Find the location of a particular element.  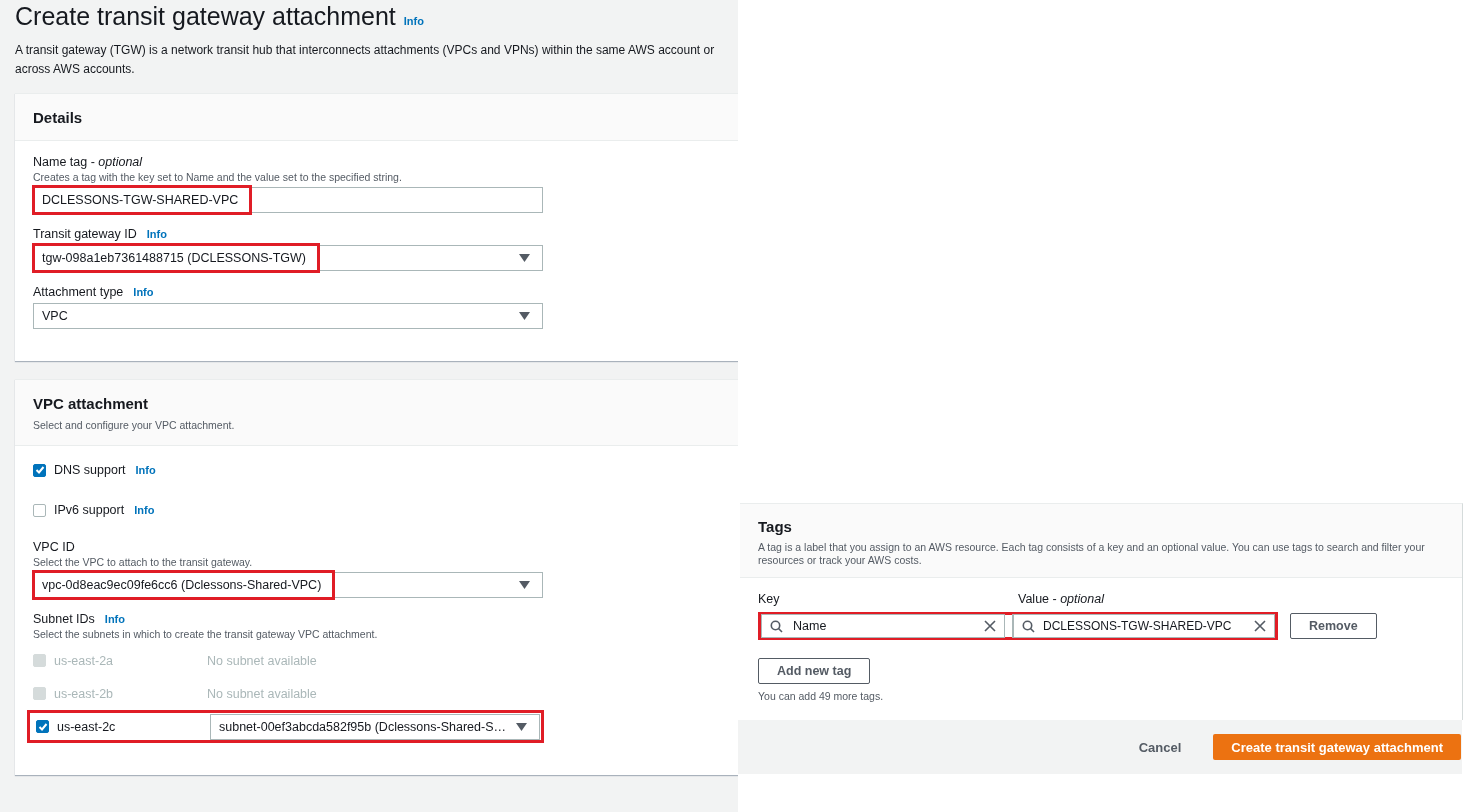

field-value: vpc-0d8eac9ec09fe6cc6 (Dclessons-Shared-VPC) is located at coordinates (184, 585).